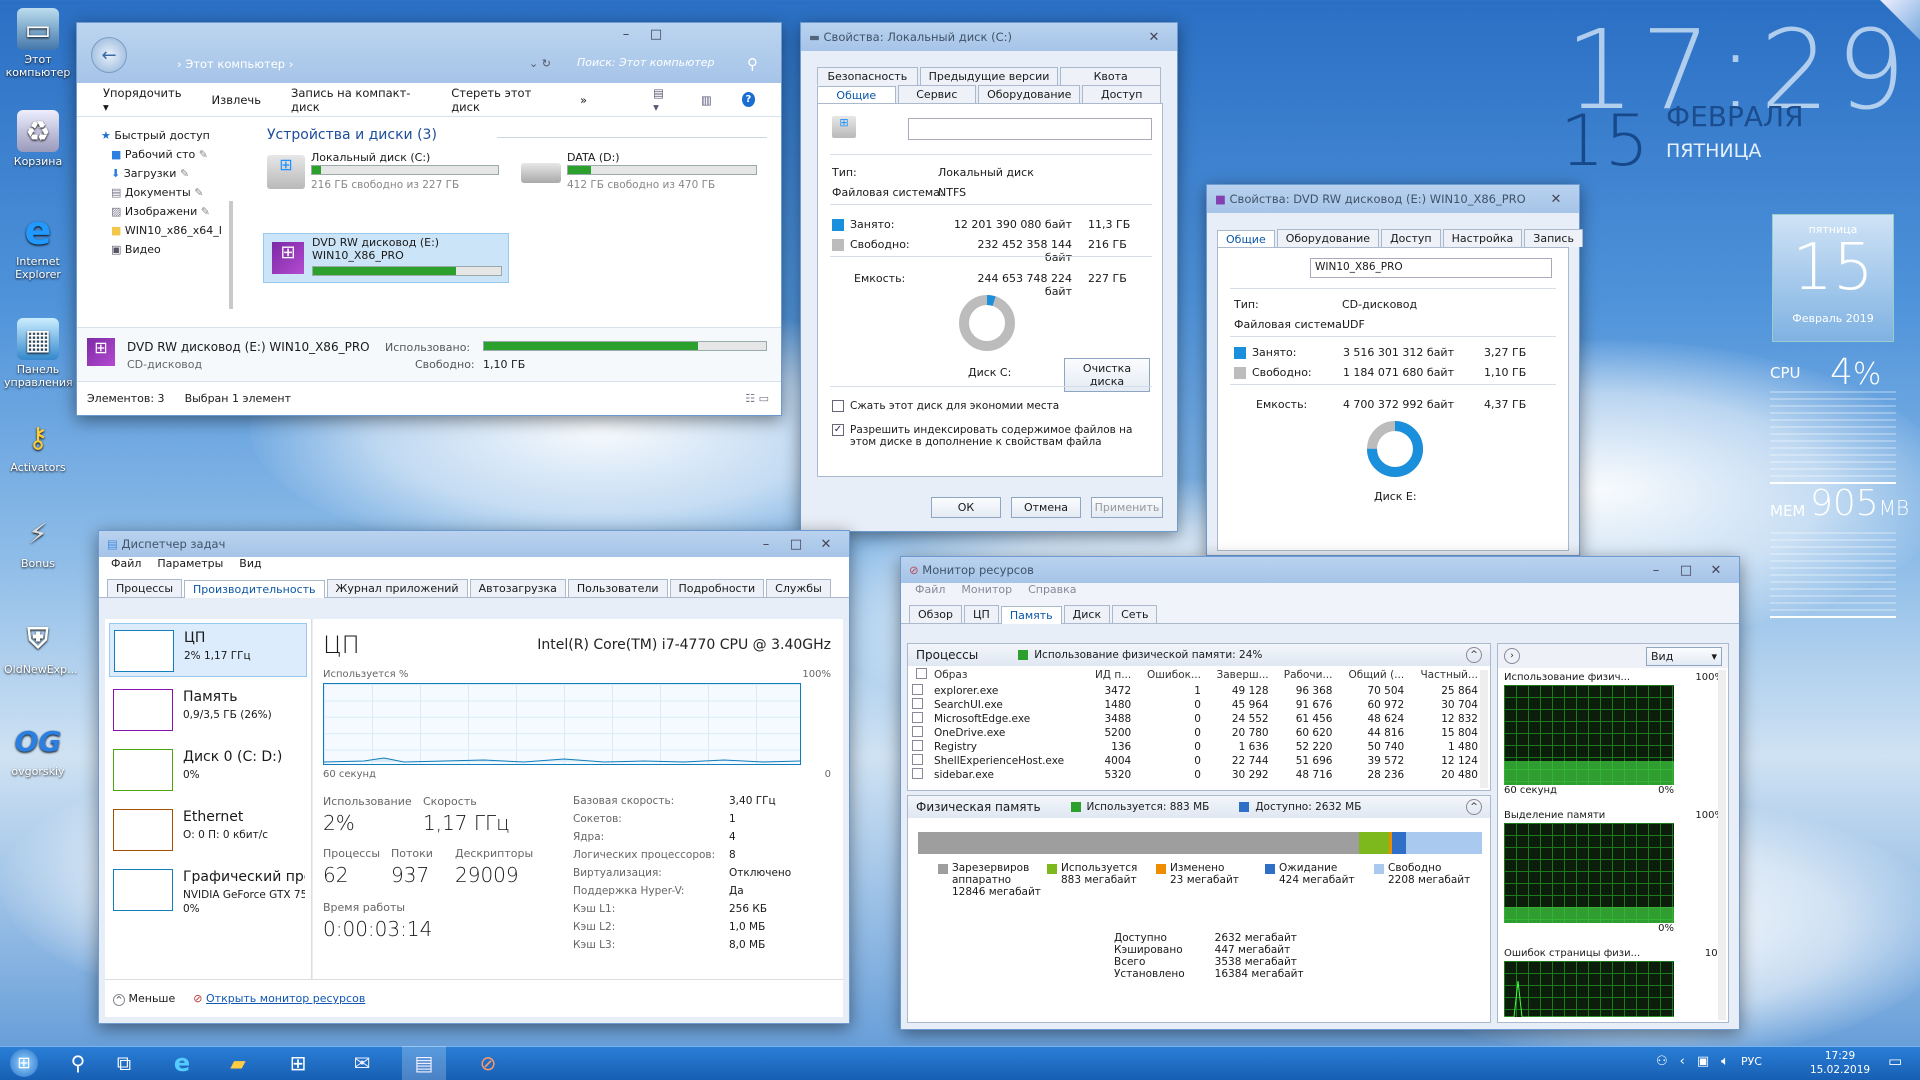 The width and height of the screenshot is (1920, 1080). What do you see at coordinates (921, 675) in the screenshot?
I see `select-all-checkbox` at bounding box center [921, 675].